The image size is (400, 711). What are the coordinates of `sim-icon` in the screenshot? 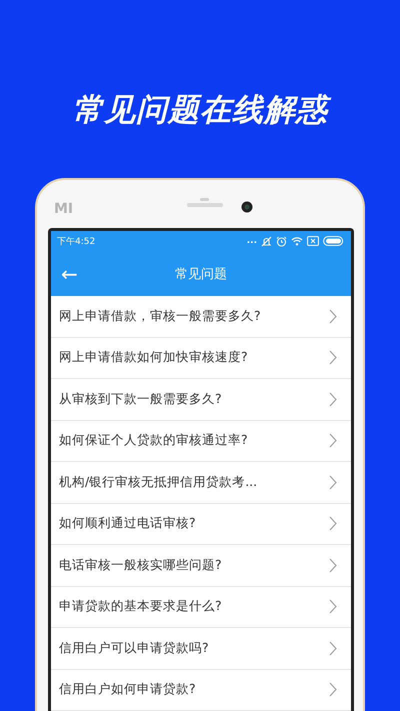 It's located at (313, 241).